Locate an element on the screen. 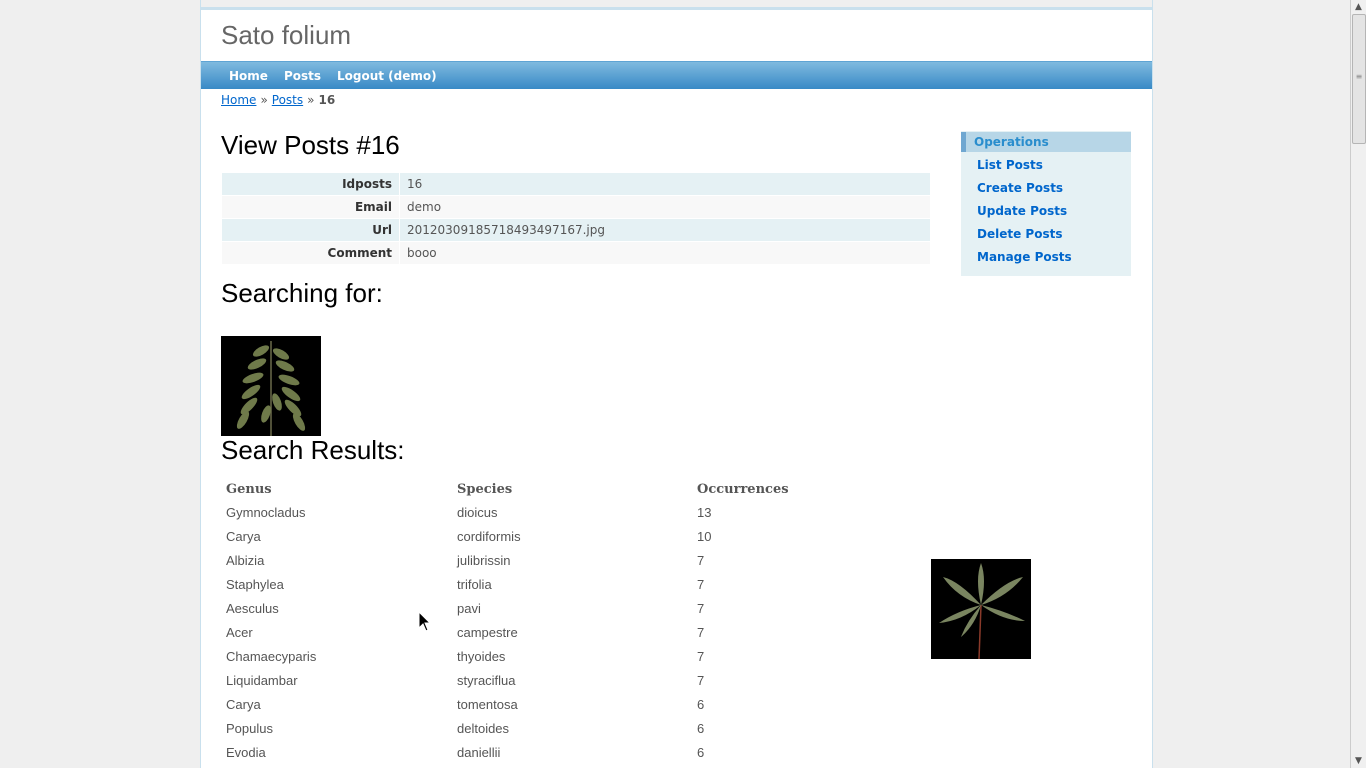 The width and height of the screenshot is (1366, 768). result-leaf-image is located at coordinates (981, 609).